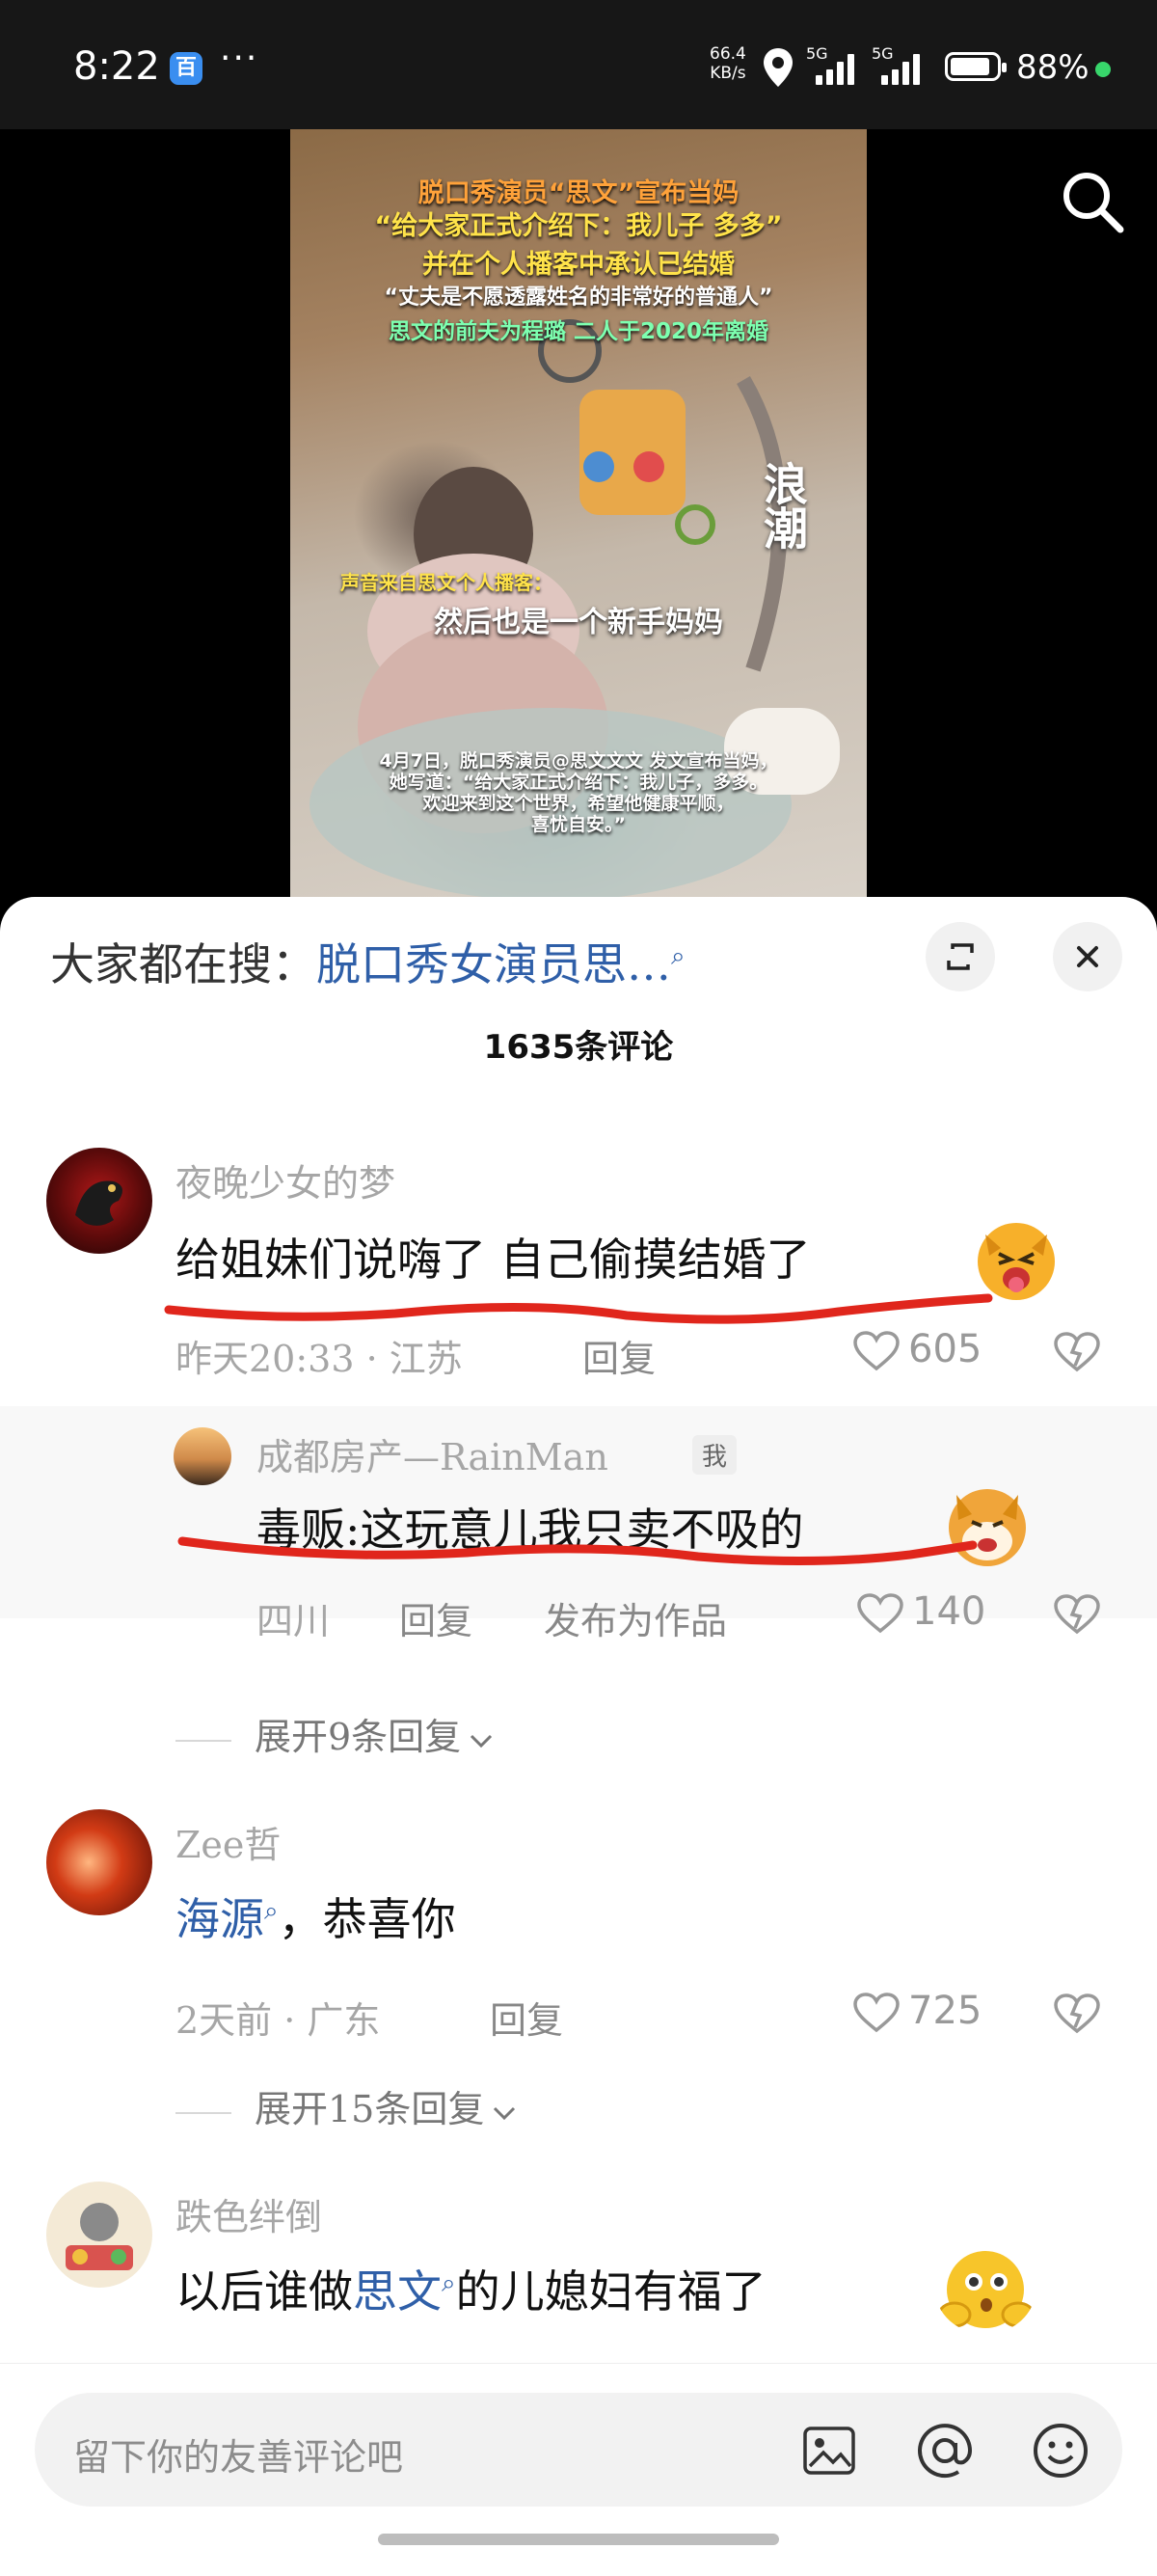 Image resolution: width=1157 pixels, height=2576 pixels. I want to click on comment-text-rest: ，恭喜你, so click(367, 1919).